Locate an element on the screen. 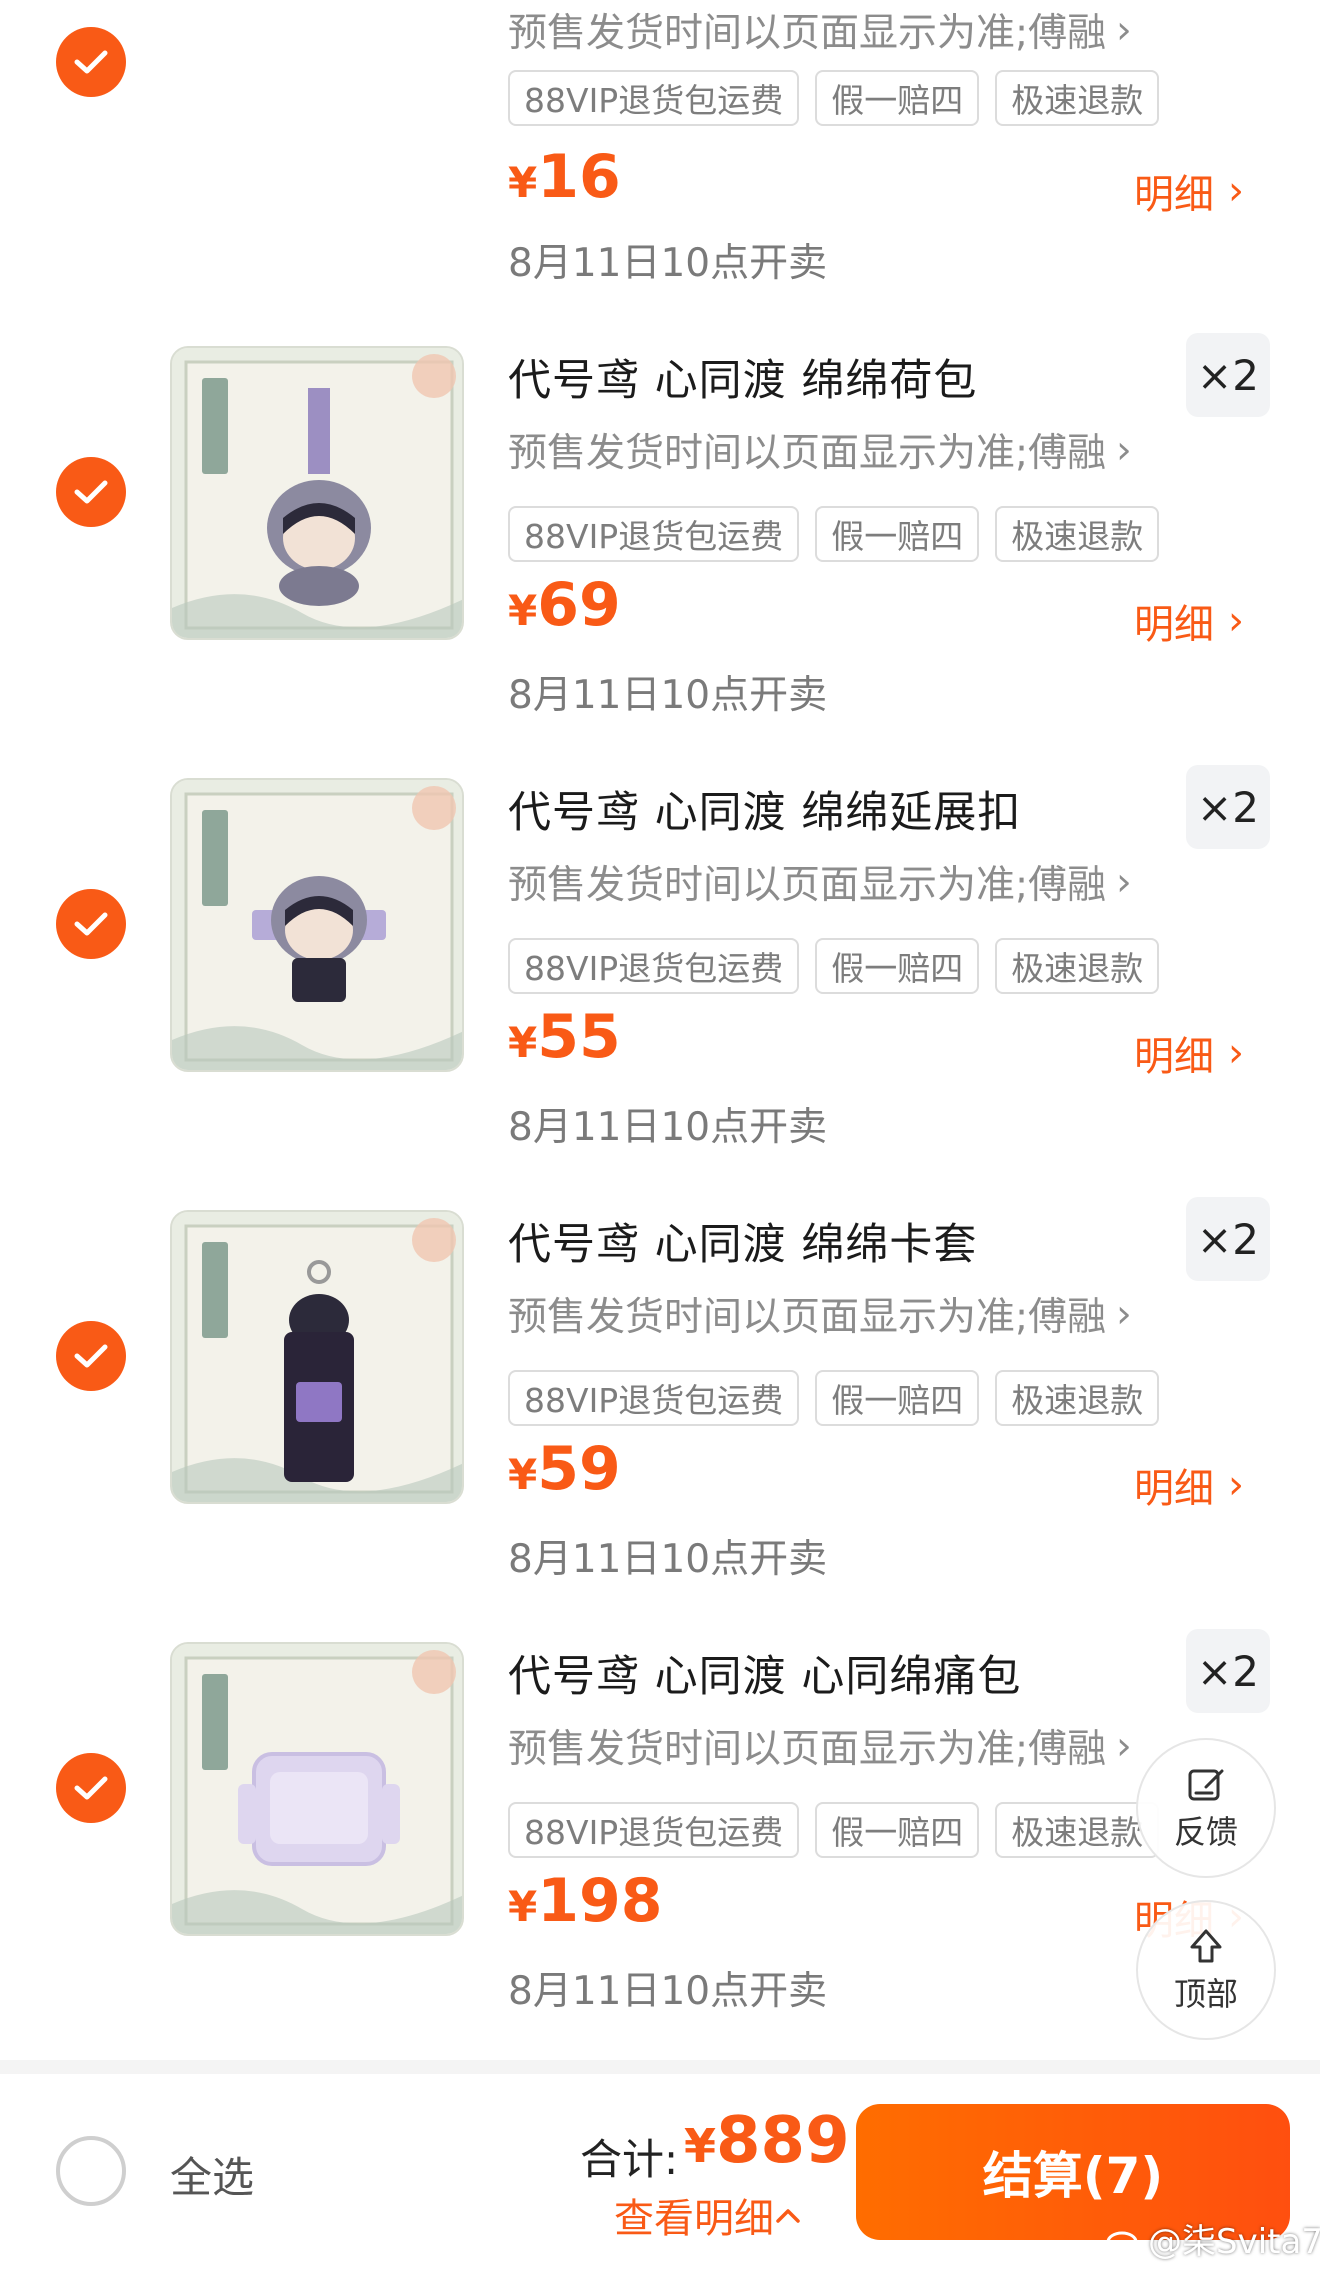 This screenshot has width=1320, height=2271. weibo-watermark: @柒Svita7 is located at coordinates (1213, 2238).